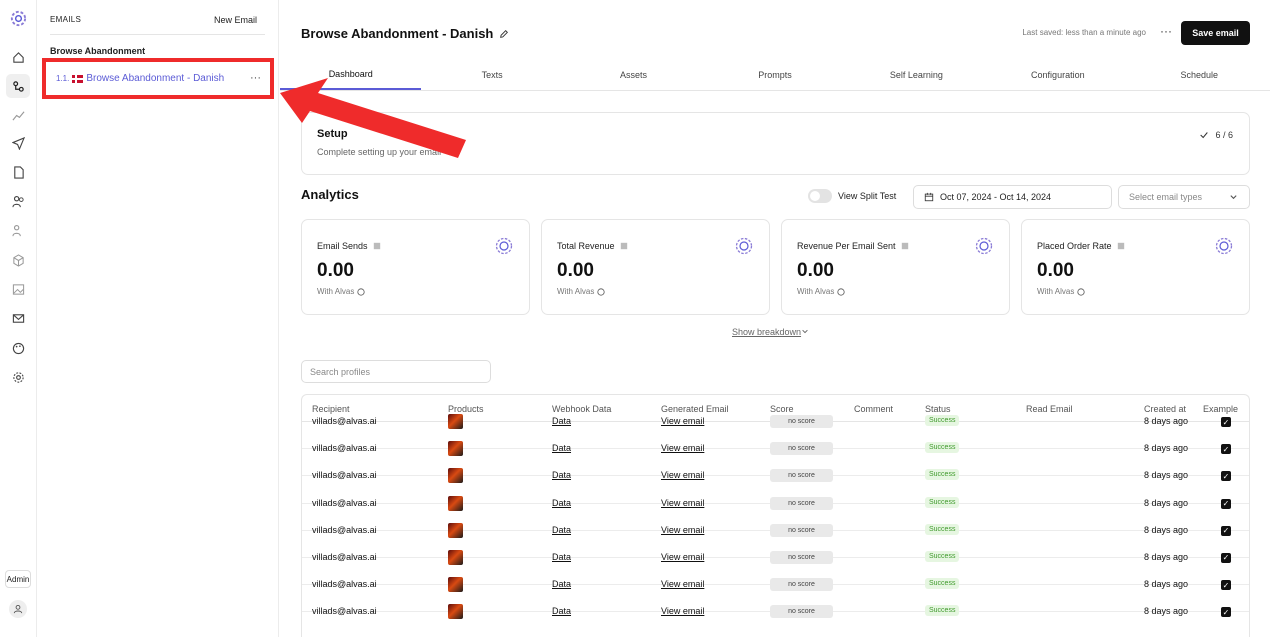  Describe the element at coordinates (942, 529) in the screenshot. I see `status-badge: Success` at that location.